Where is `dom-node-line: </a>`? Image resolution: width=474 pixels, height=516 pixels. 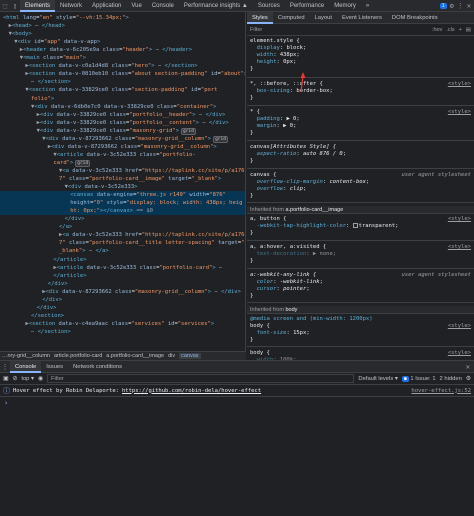
dom-node-line: </a> is located at coordinates (122, 227).